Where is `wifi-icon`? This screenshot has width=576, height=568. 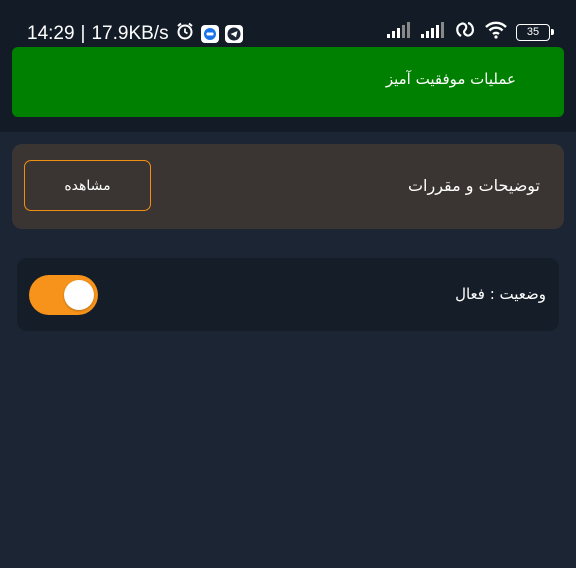
wifi-icon is located at coordinates (496, 32).